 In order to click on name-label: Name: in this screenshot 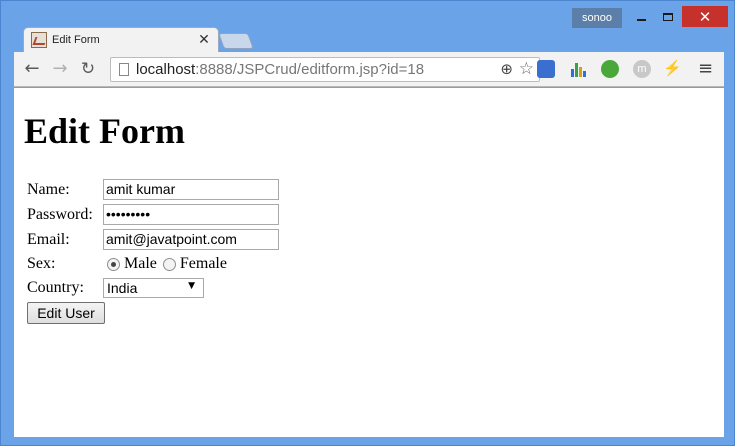, I will do `click(48, 189)`.